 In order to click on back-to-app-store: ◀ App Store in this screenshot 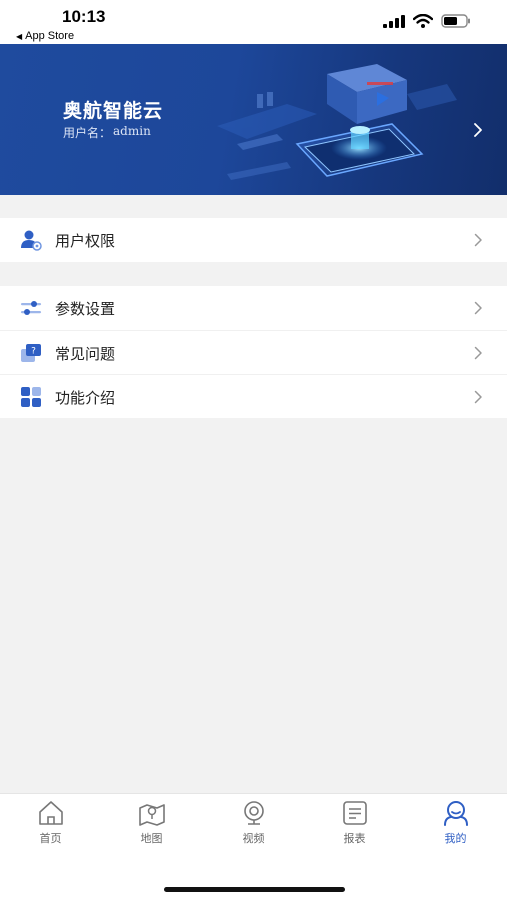, I will do `click(45, 36)`.